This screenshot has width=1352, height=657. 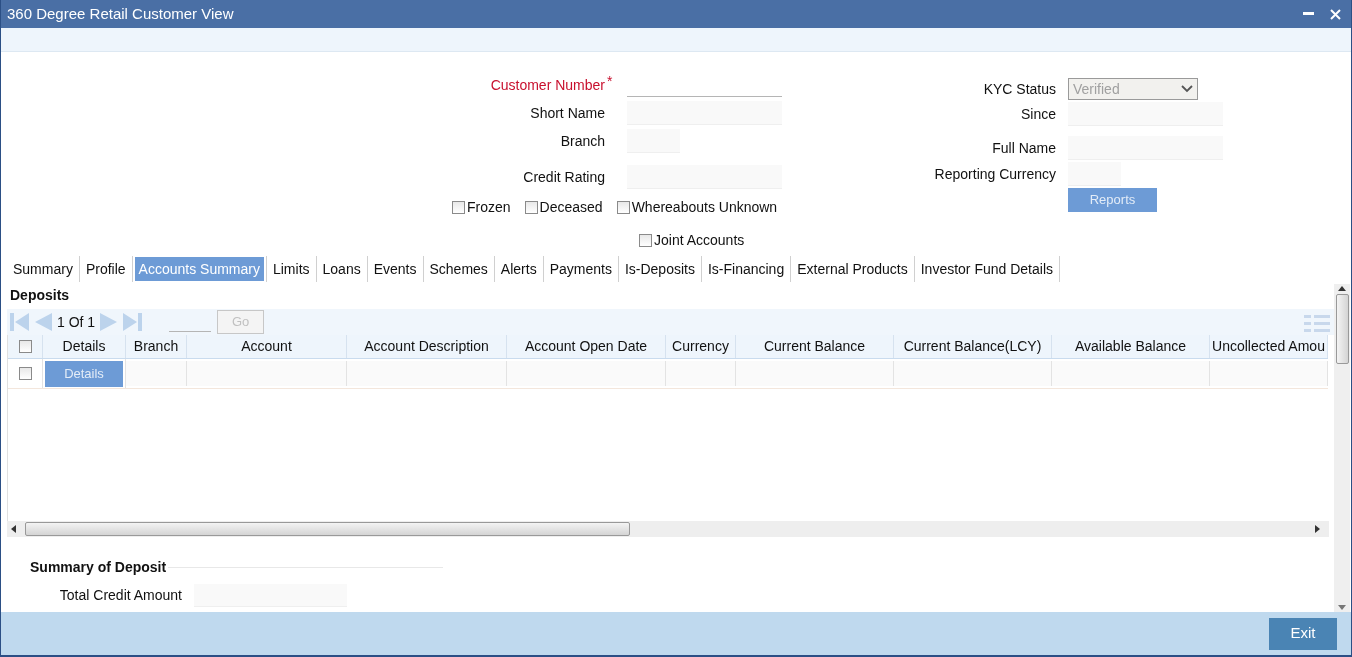 I want to click on required-mark: *, so click(x=610, y=81).